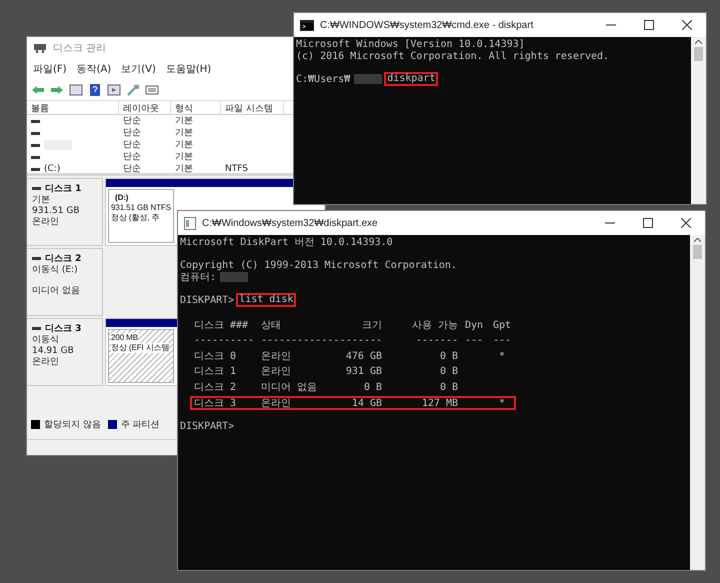 Image resolution: width=720 pixels, height=583 pixels. What do you see at coordinates (410, 44) in the screenshot?
I see `console-line: Microsoft Windows [Version 10.0.14393]` at bounding box center [410, 44].